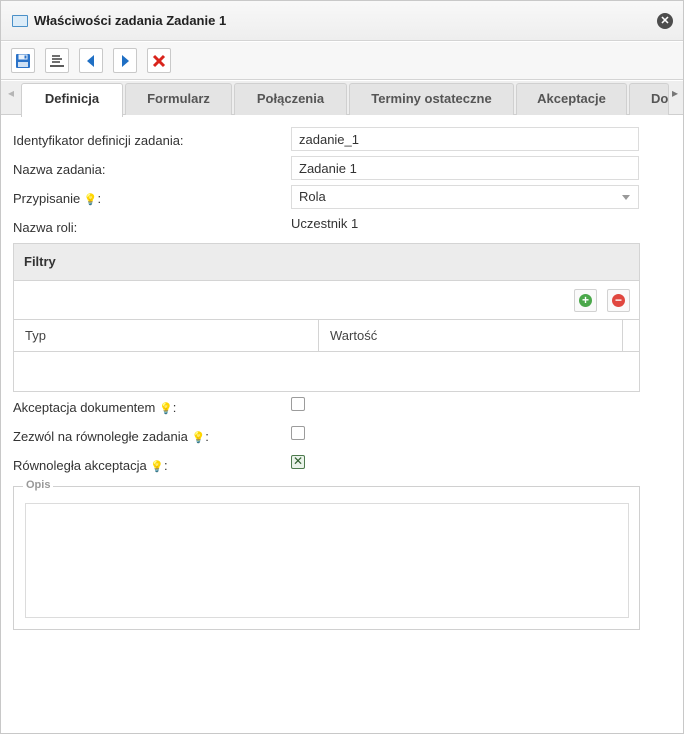 The image size is (684, 734). What do you see at coordinates (342, 21) in the screenshot?
I see `dialog-titlebar: Właściwości zadania Zadanie 1 ✕` at bounding box center [342, 21].